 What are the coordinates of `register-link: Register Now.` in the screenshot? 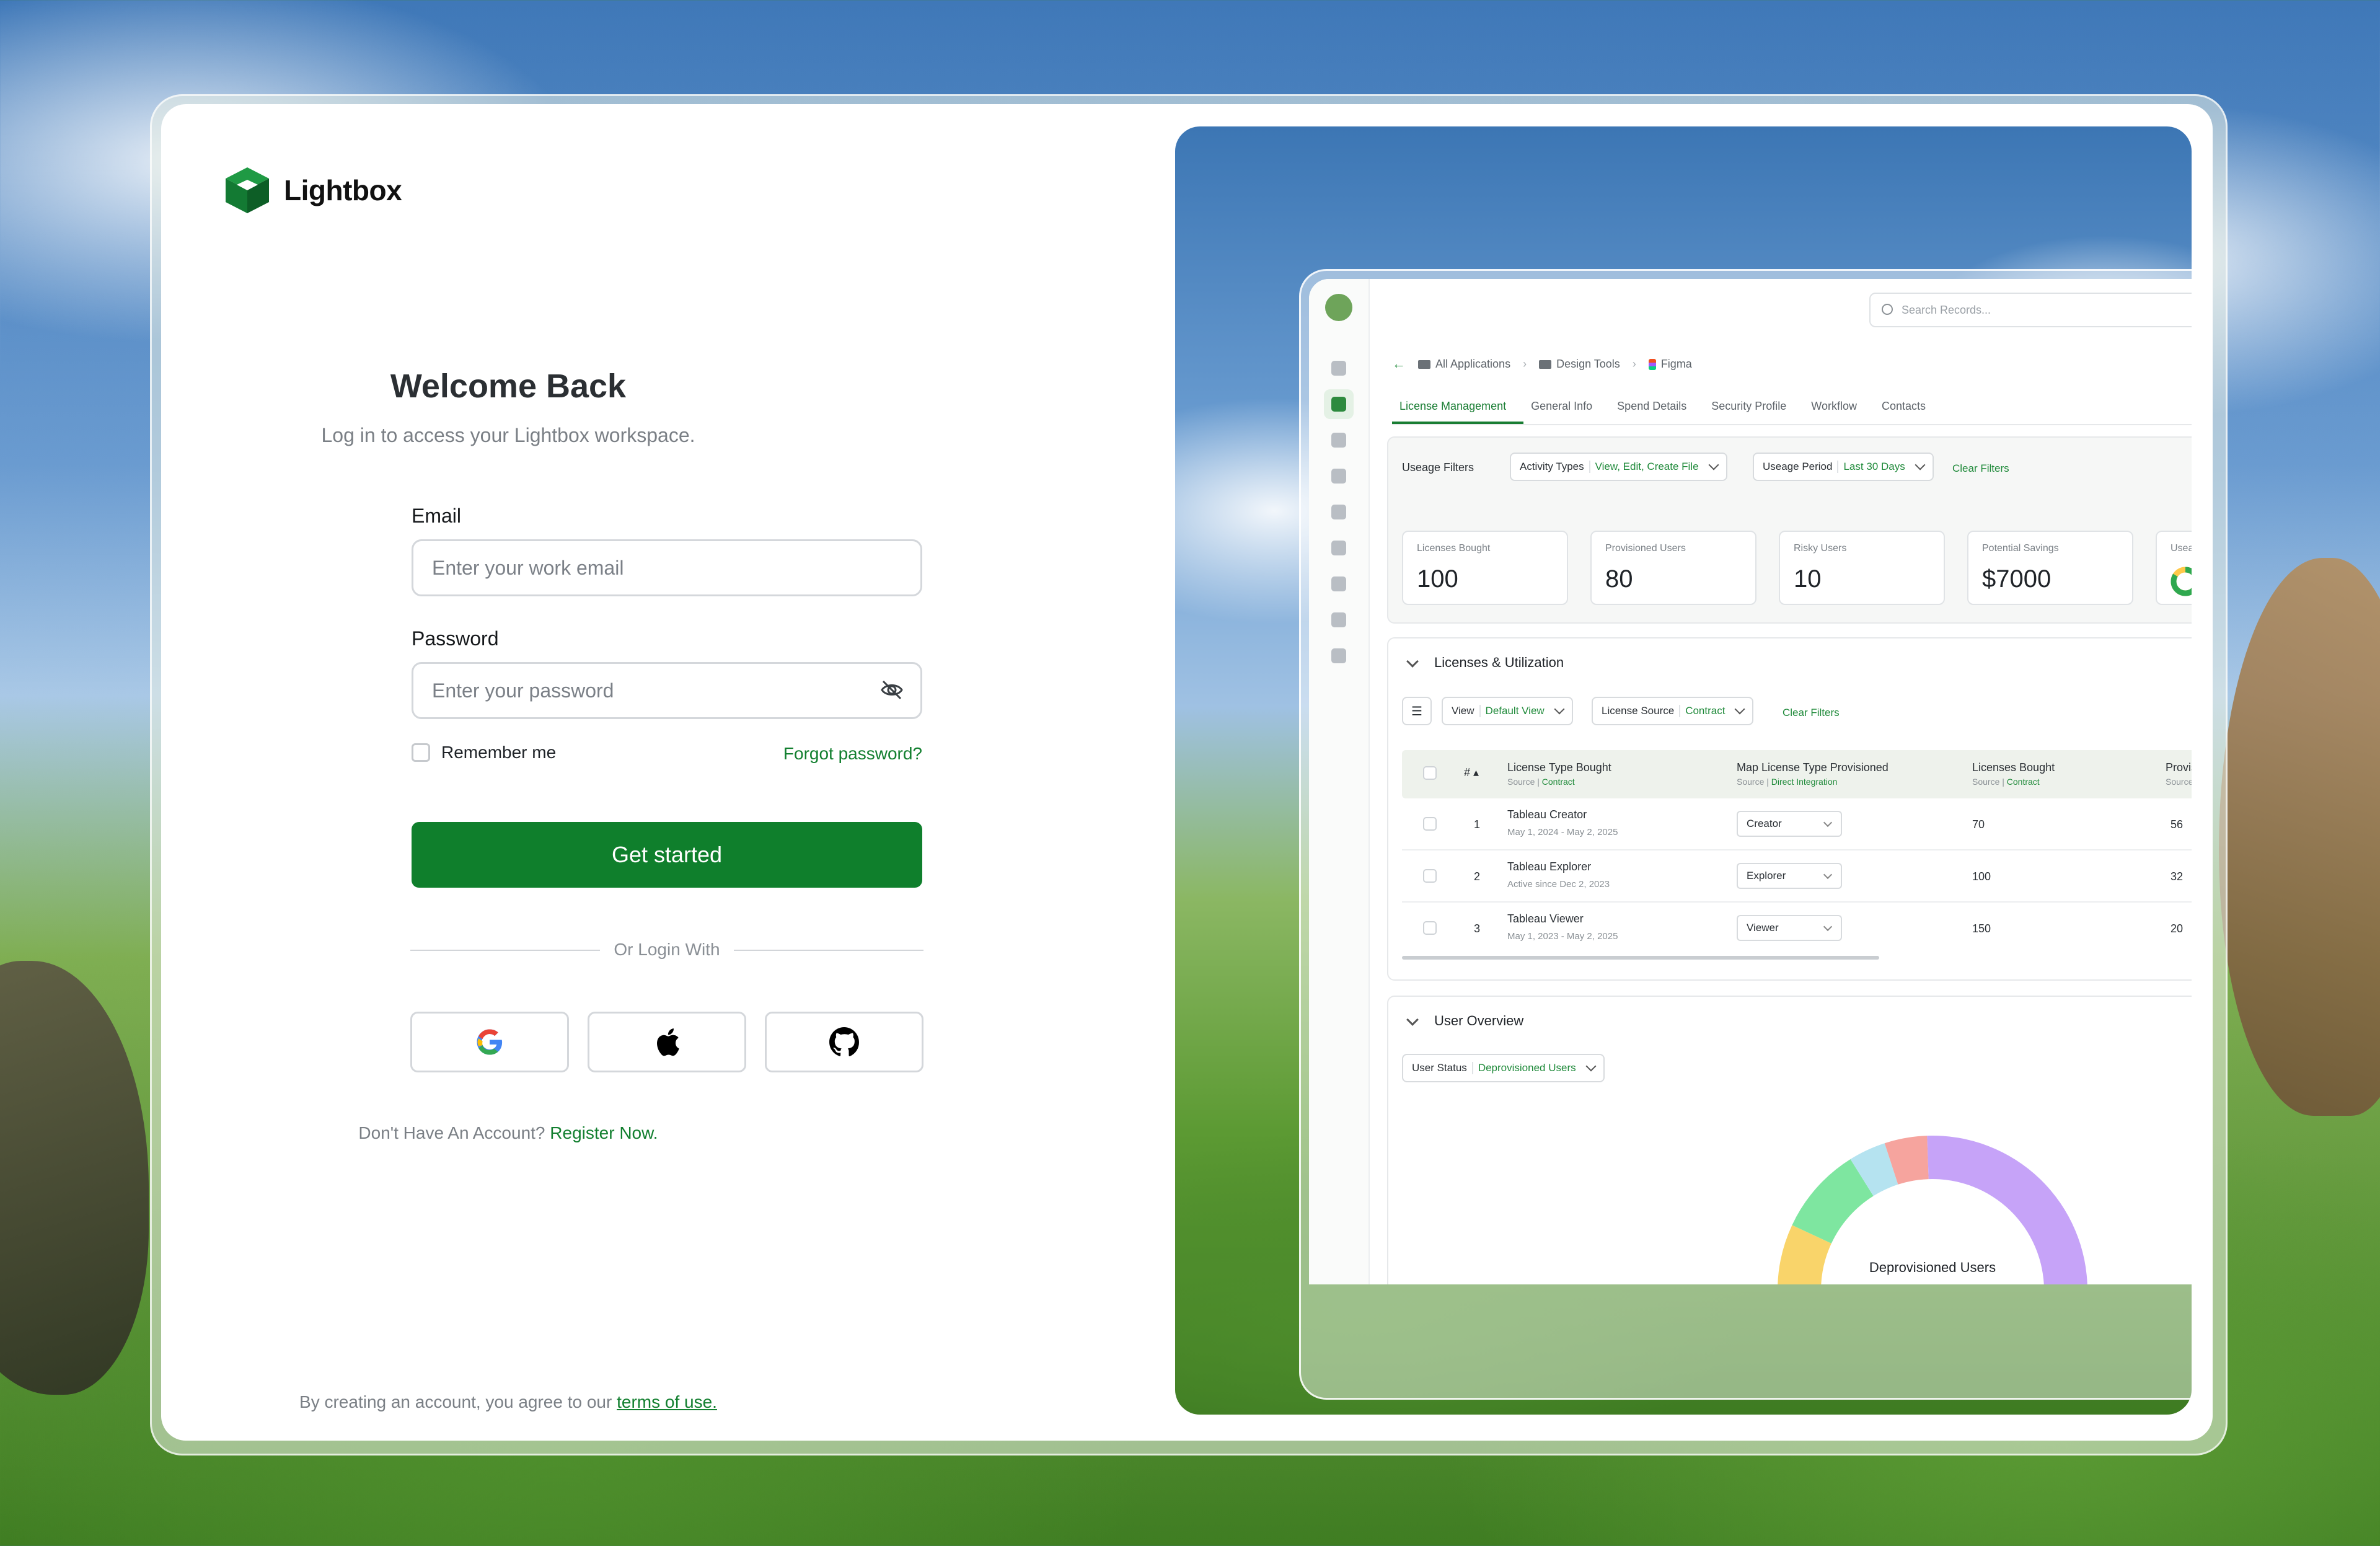 It's located at (604, 1132).